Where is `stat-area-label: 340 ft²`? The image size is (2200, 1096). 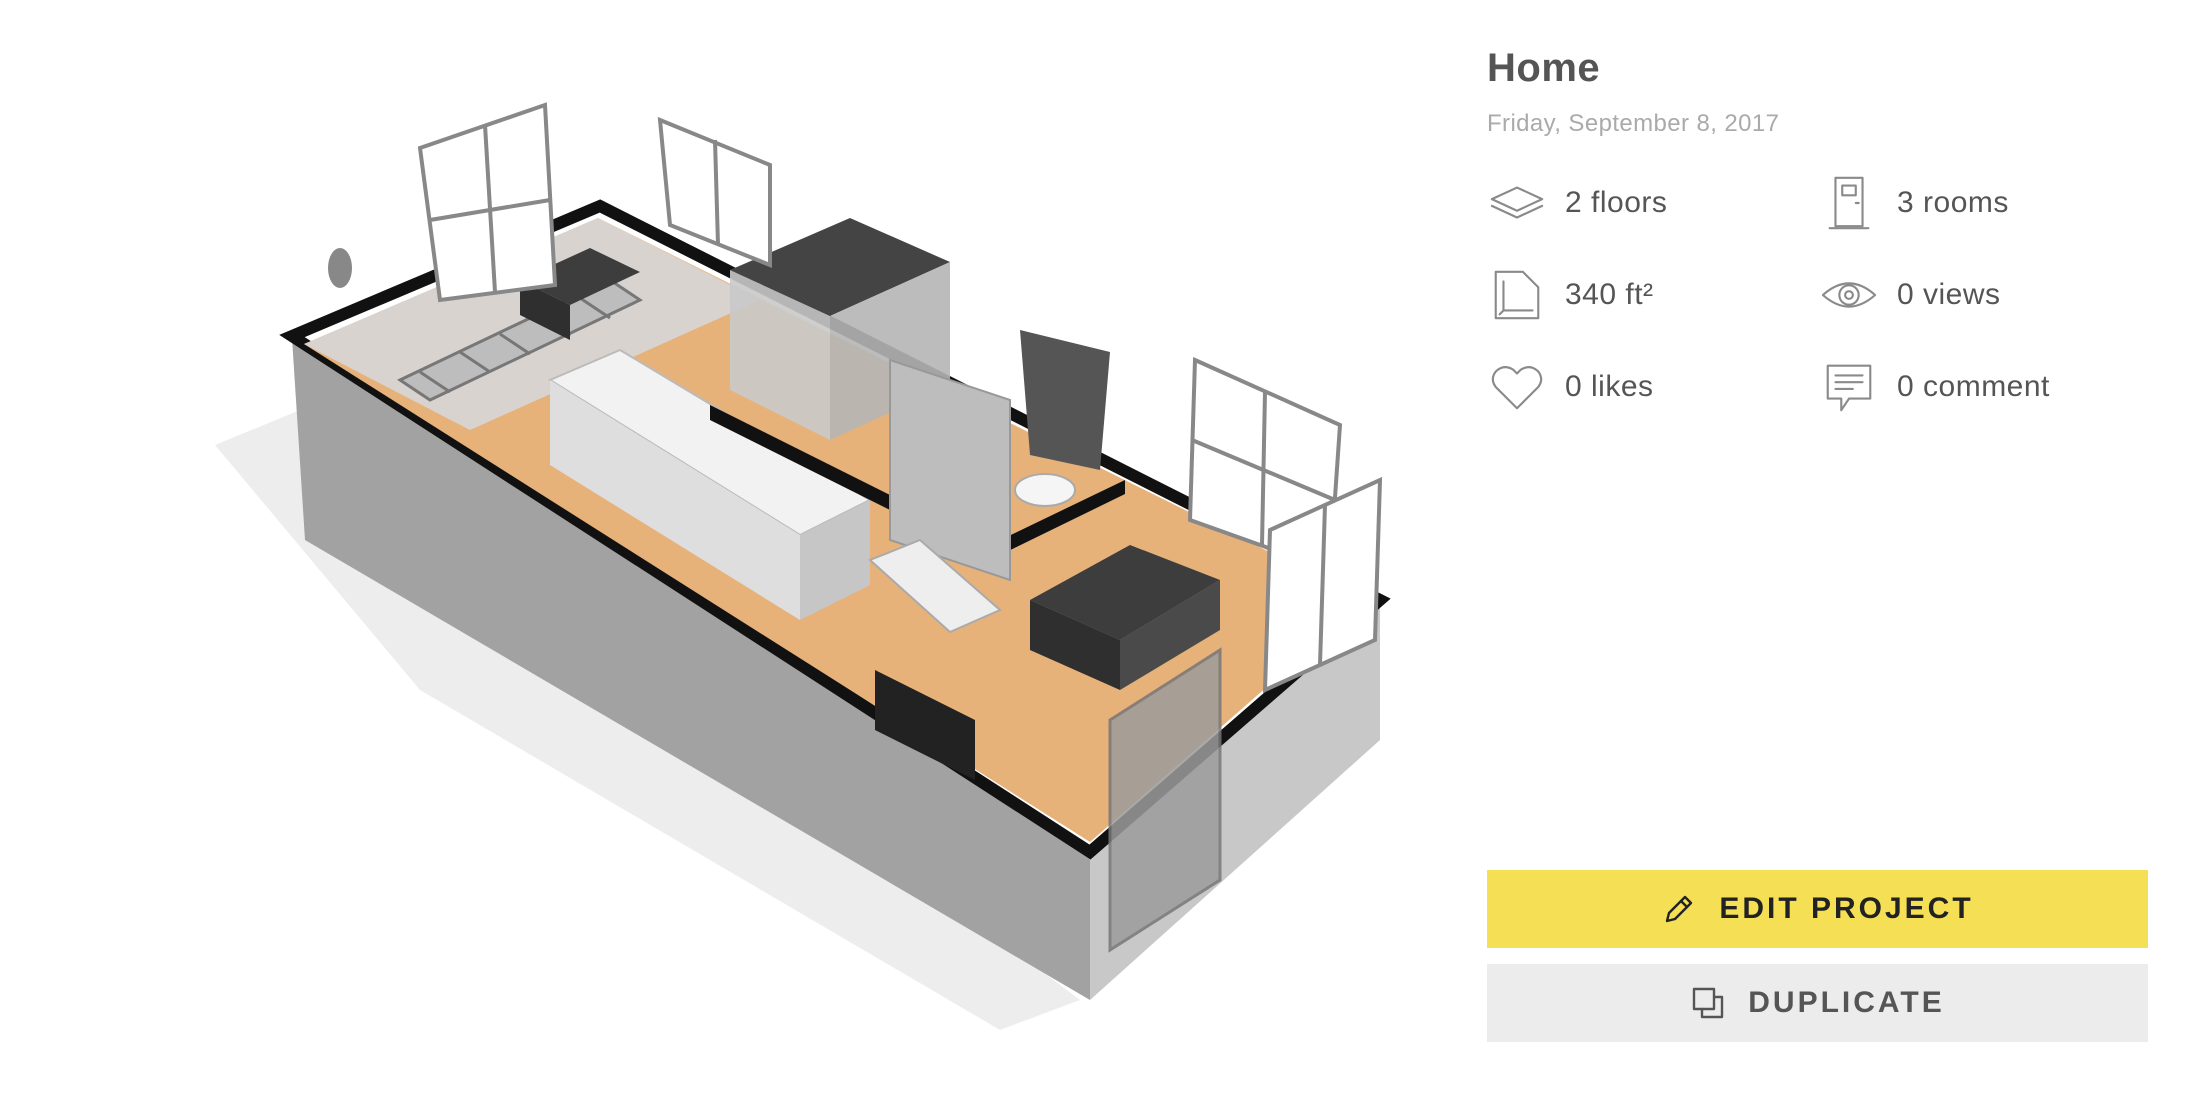
stat-area-label: 340 ft² is located at coordinates (1609, 294).